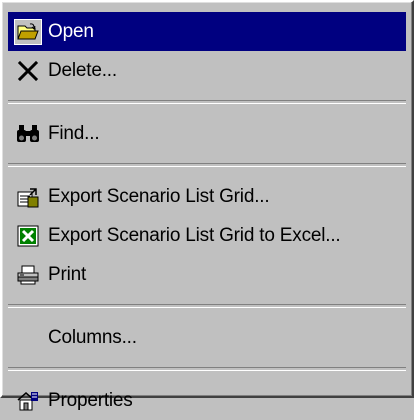  Describe the element at coordinates (90, 400) in the screenshot. I see `menu-item-label: Properties` at that location.